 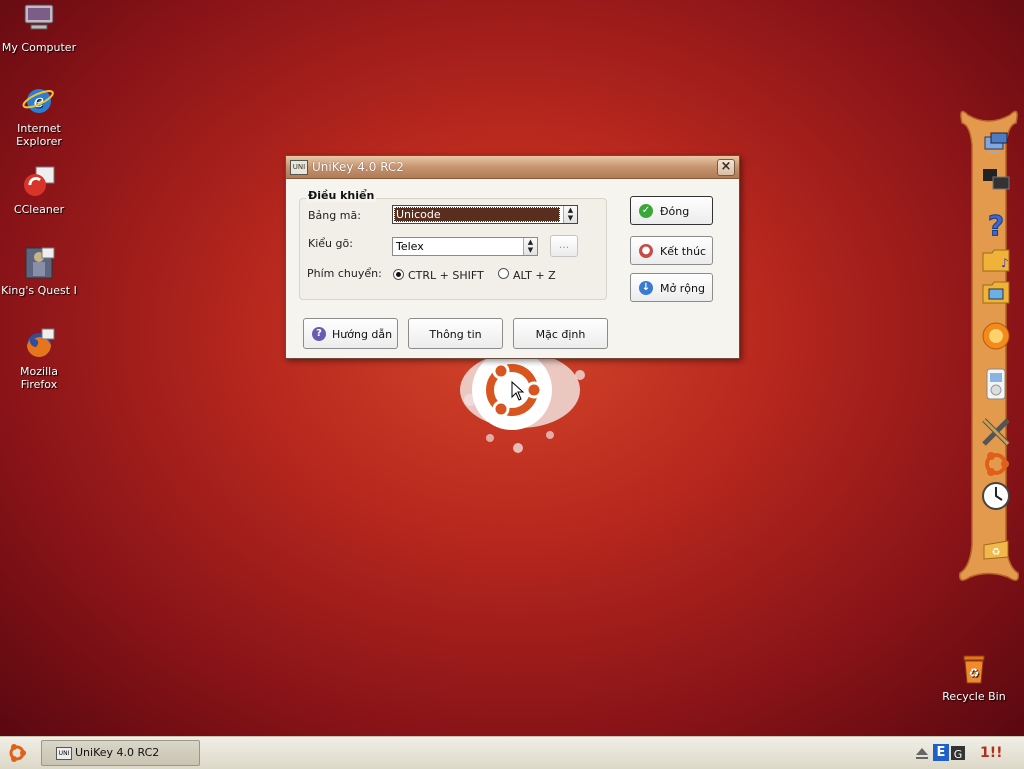 I want to click on taskbar: UNI UniKey 4.0 RC2 E G 1!!, so click(x=512, y=752).